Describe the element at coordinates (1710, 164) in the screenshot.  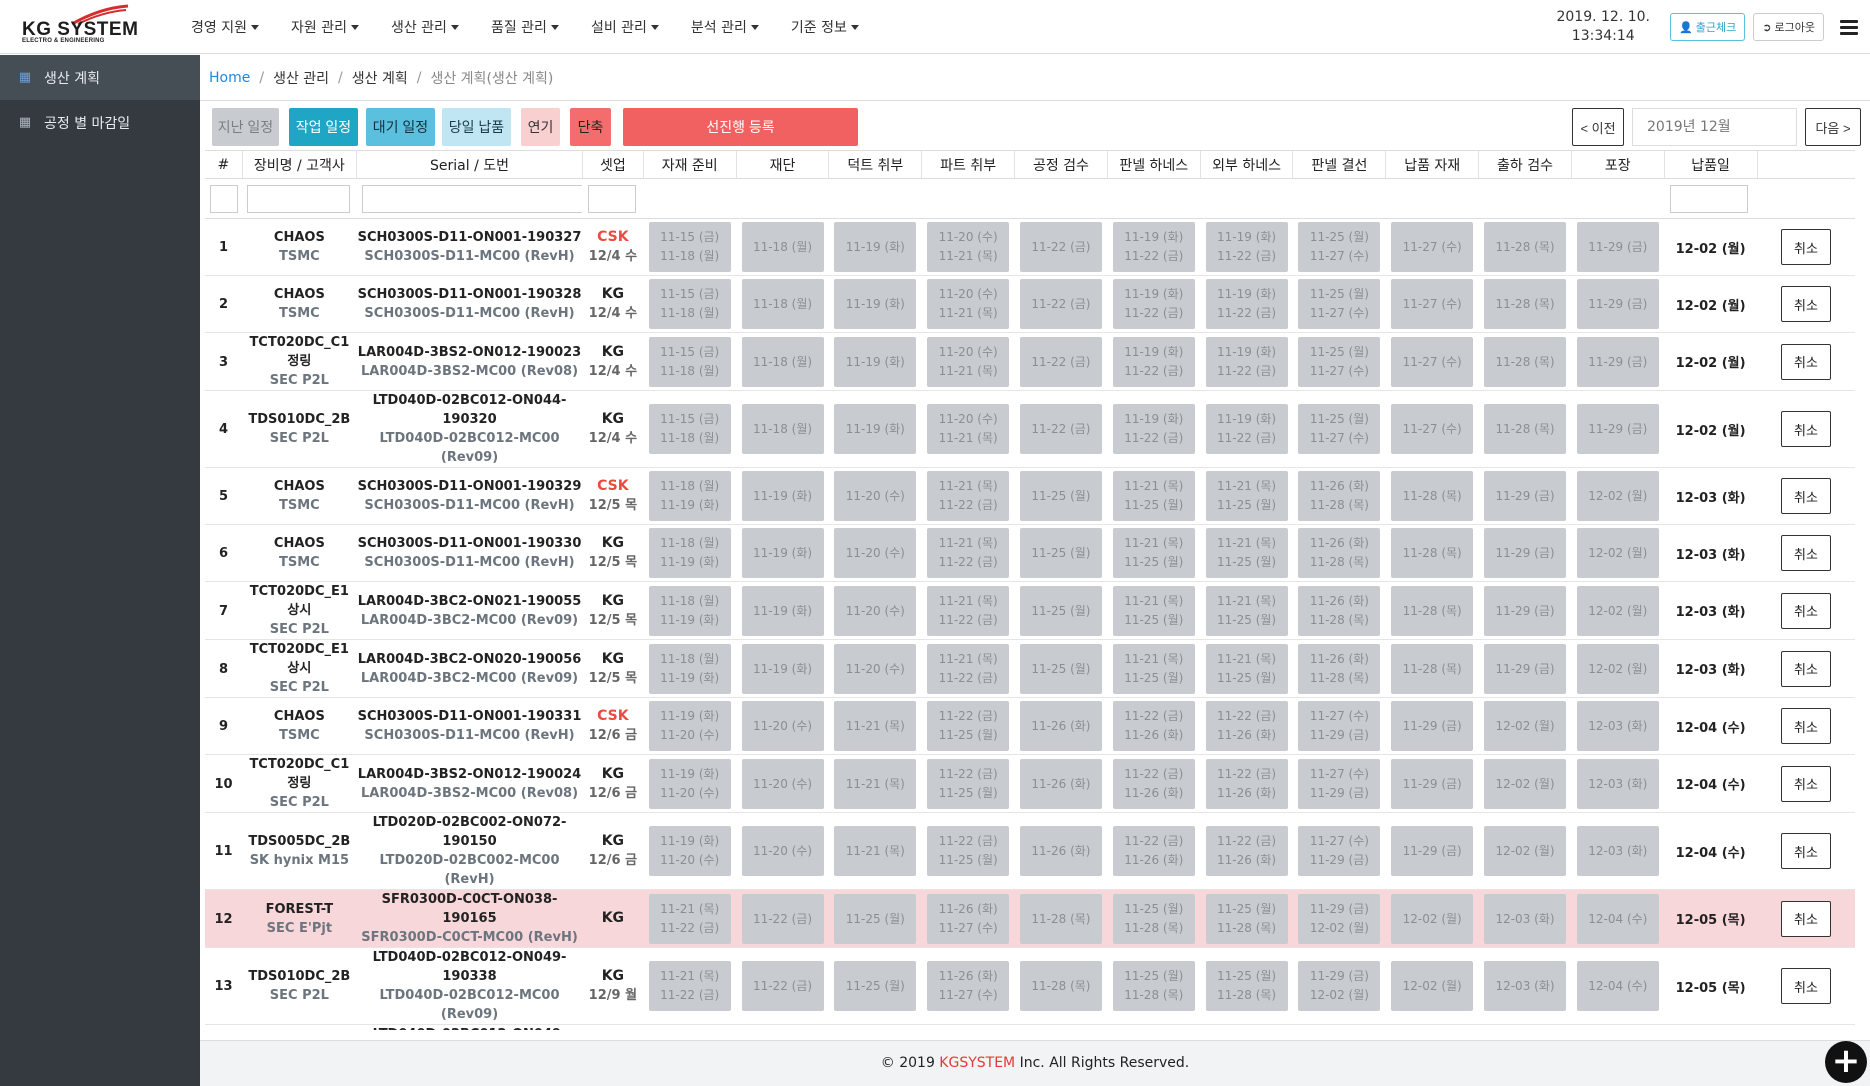
I see `column-header: 납품일` at that location.